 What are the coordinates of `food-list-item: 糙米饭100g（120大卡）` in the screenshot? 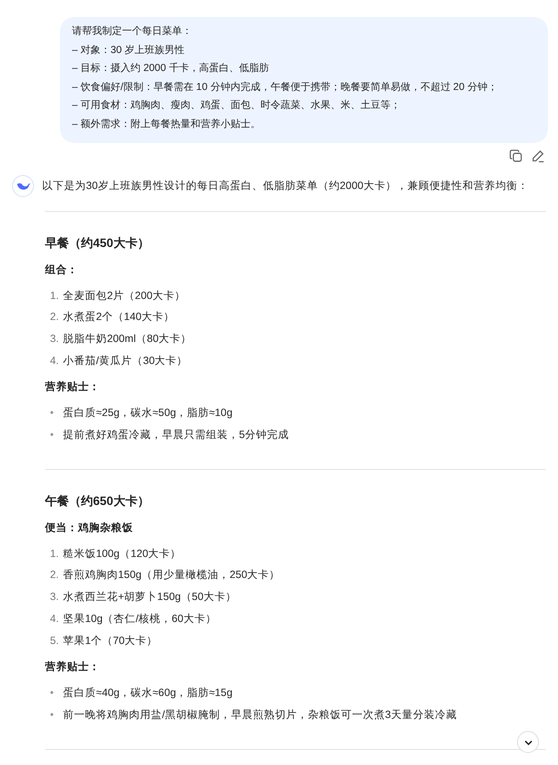 It's located at (122, 554).